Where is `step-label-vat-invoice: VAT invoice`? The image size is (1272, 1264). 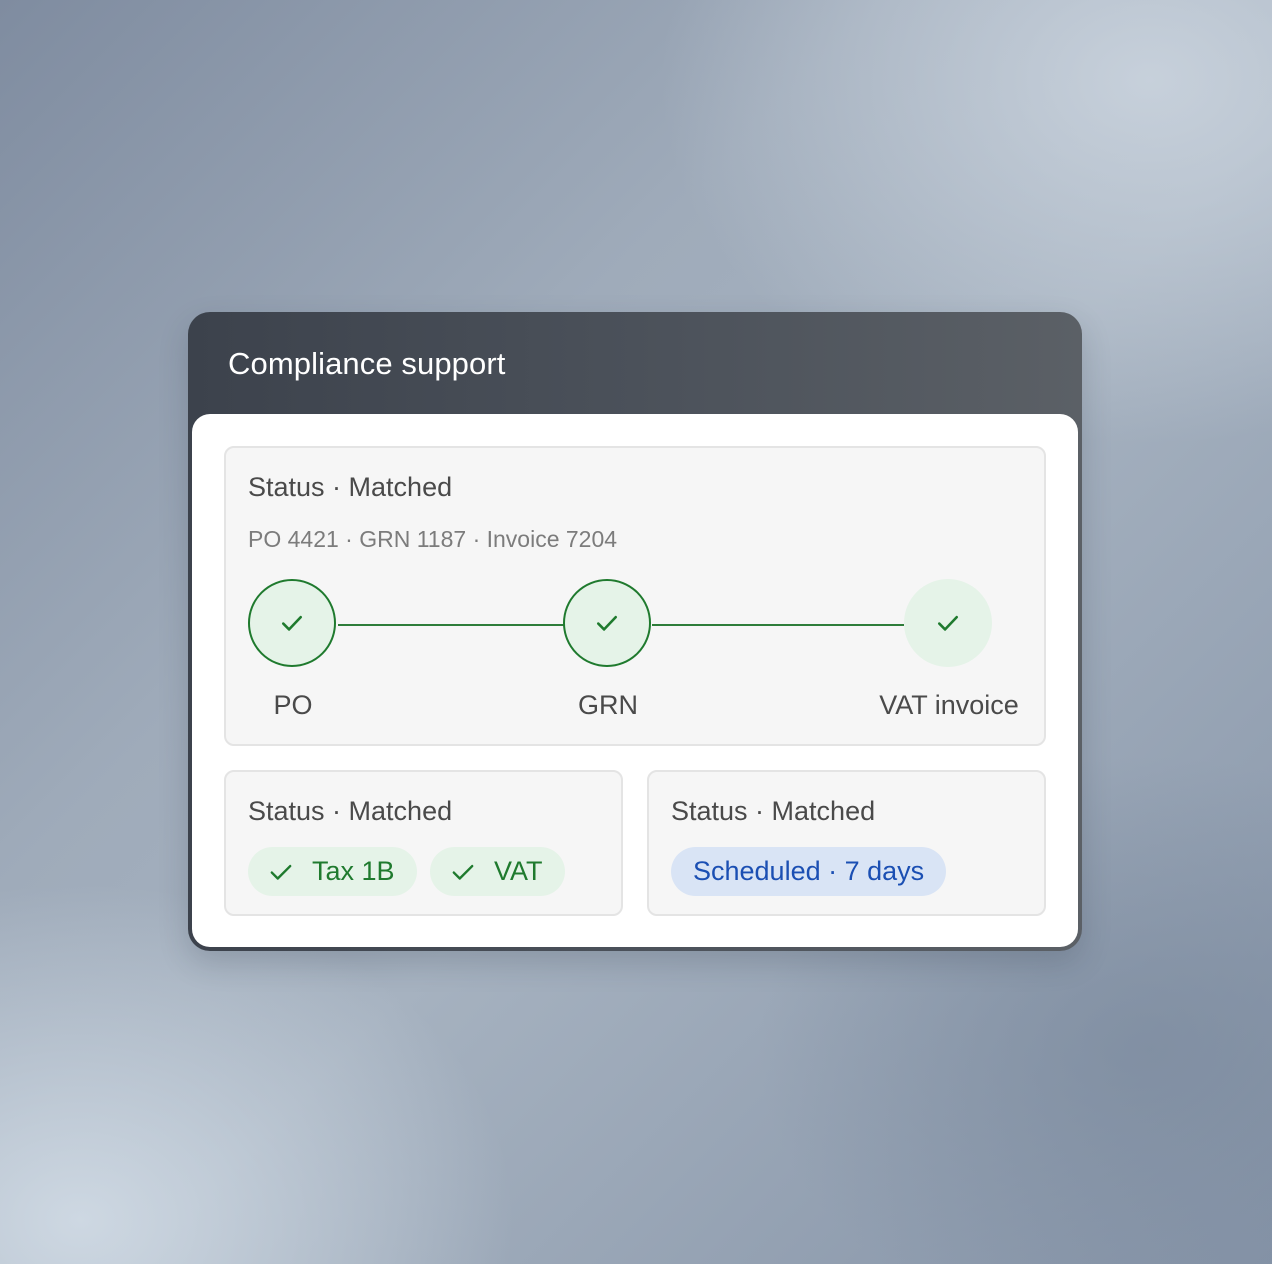 step-label-vat-invoice: VAT invoice is located at coordinates (949, 705).